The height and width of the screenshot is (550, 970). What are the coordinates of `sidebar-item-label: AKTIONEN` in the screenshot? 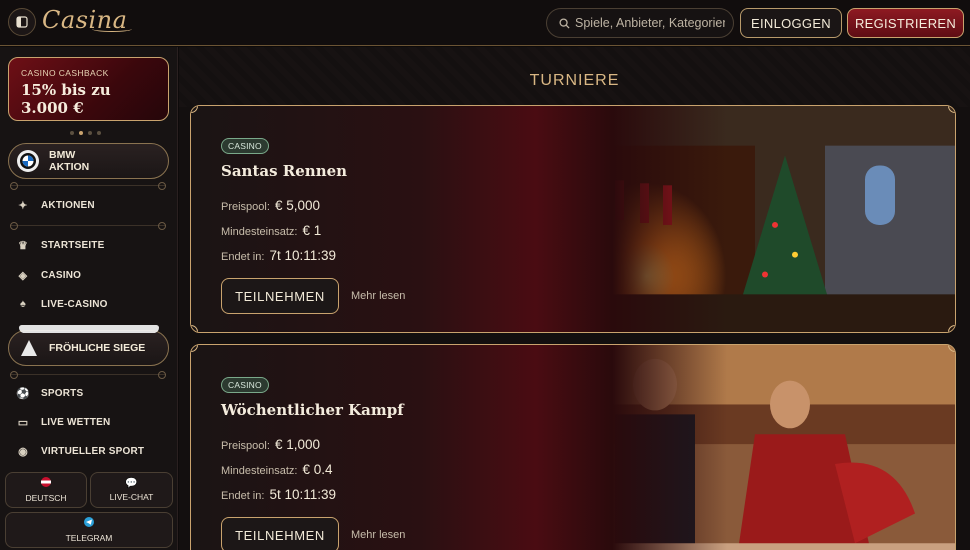 It's located at (68, 205).